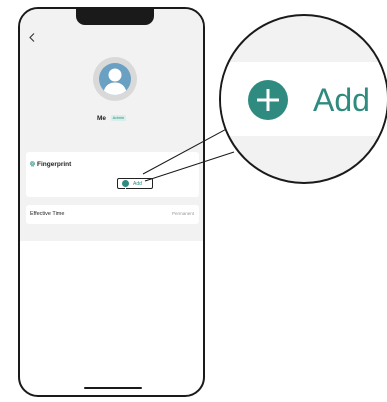  I want to click on home-indicator, so click(113, 388).